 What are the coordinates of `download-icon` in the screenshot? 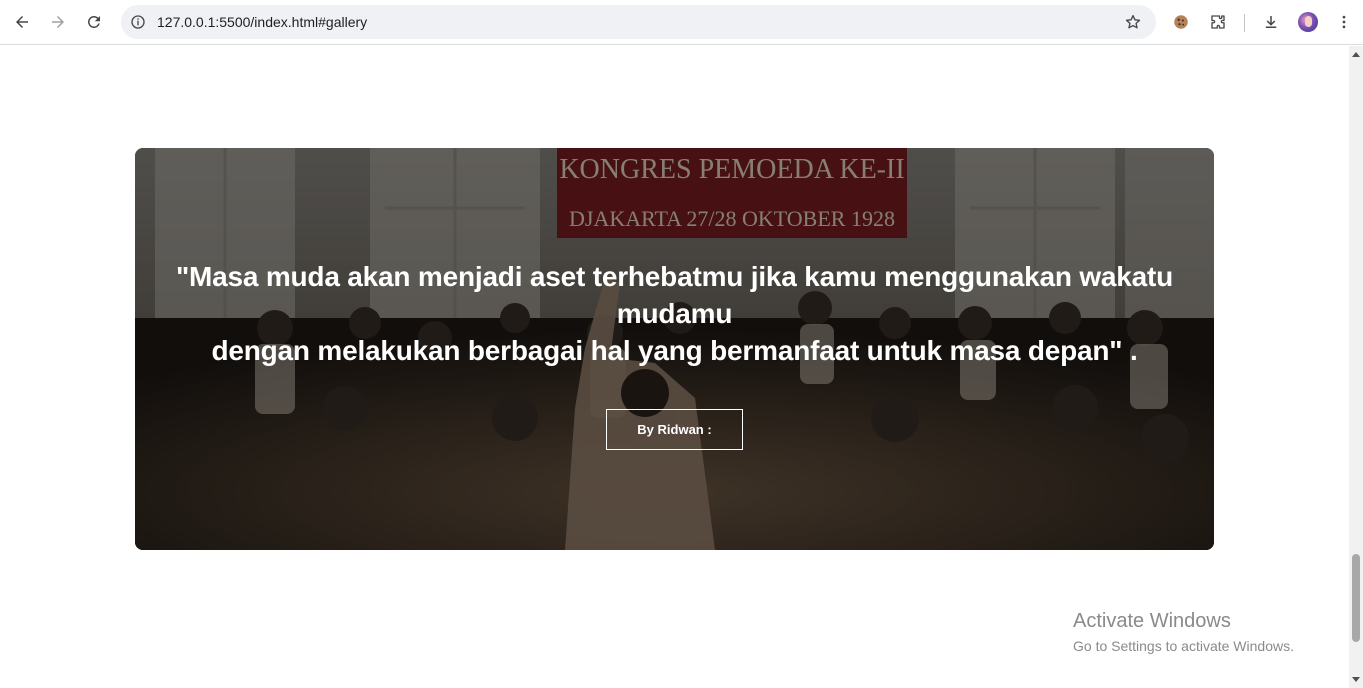 It's located at (1271, 22).